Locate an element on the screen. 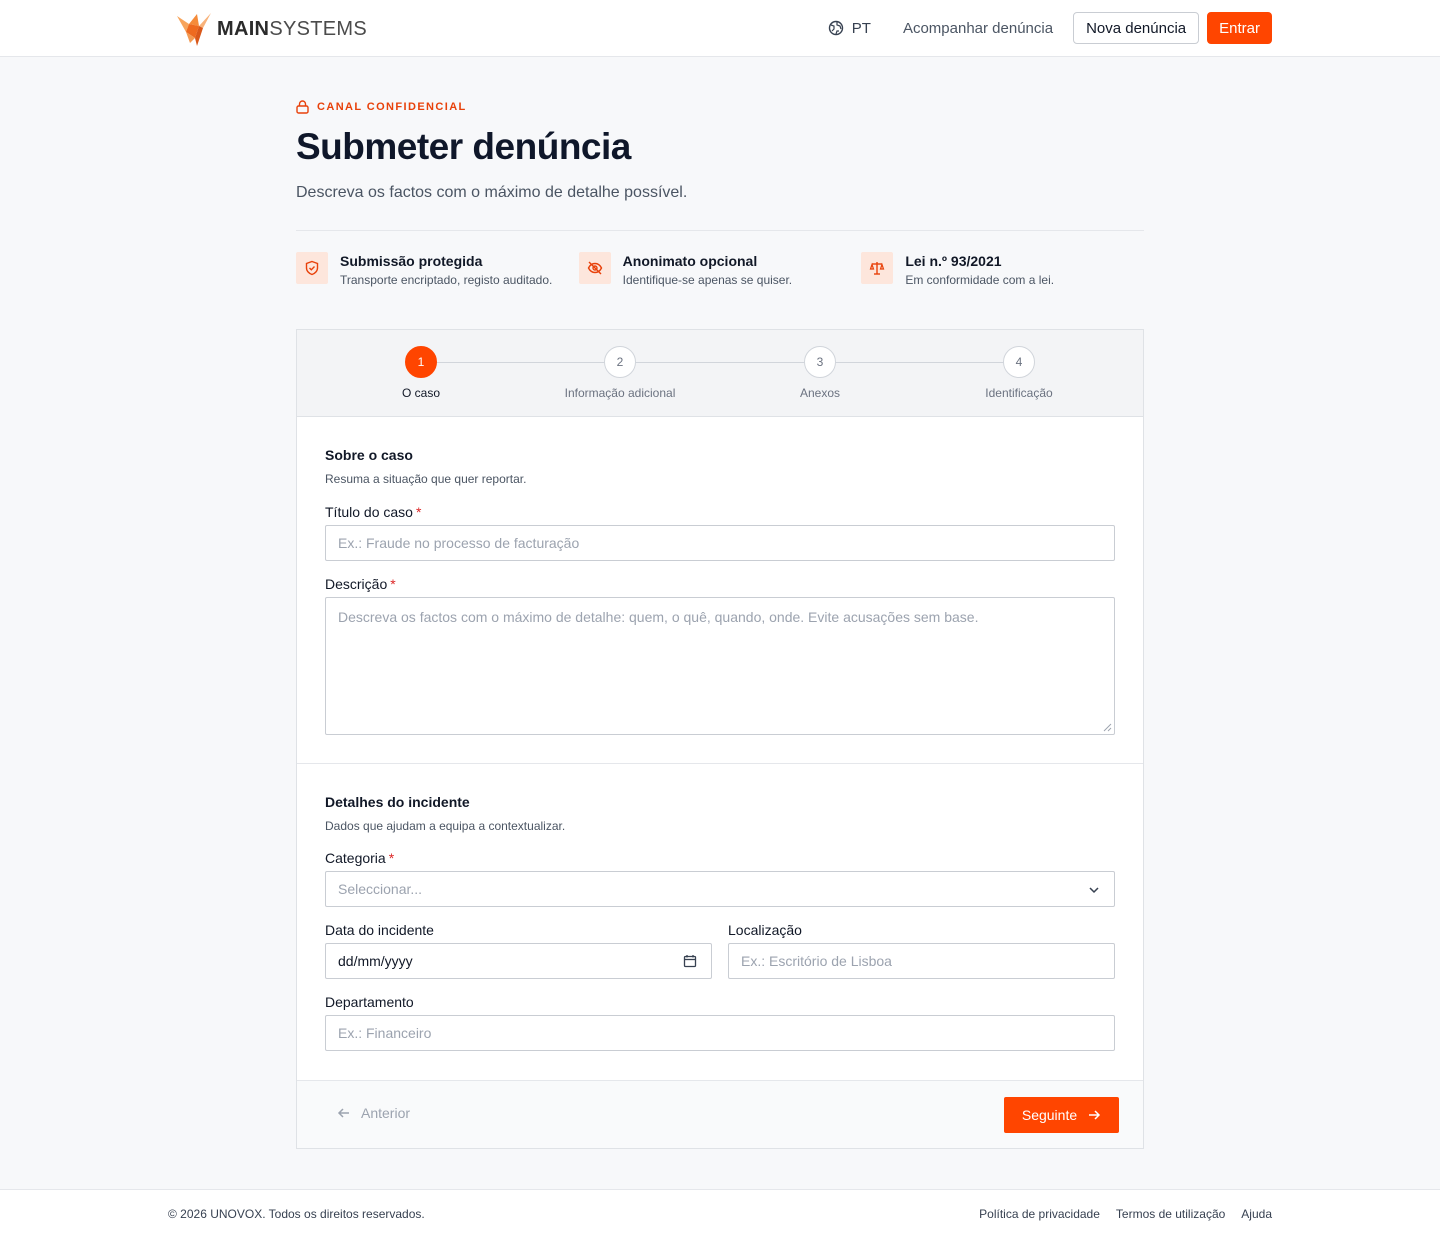 The image size is (1440, 1238). language-switcher: PT is located at coordinates (849, 28).